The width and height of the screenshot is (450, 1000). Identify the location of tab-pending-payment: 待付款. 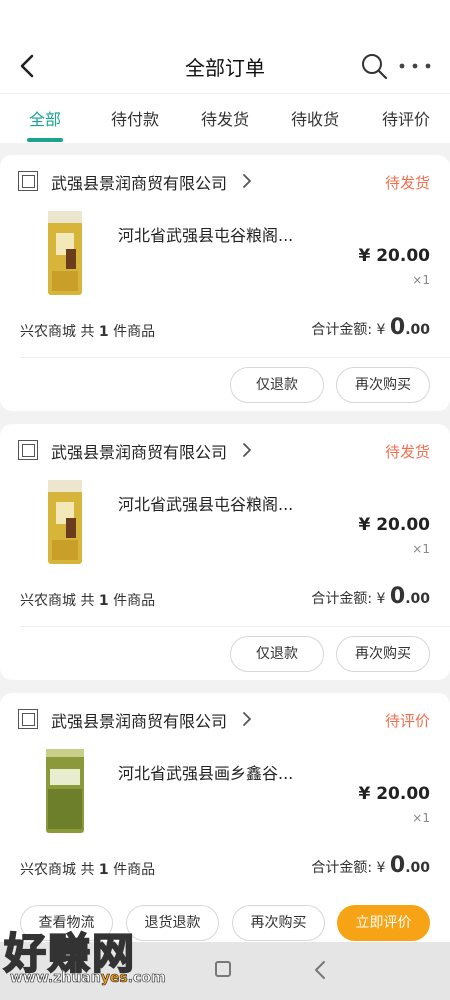
(135, 118).